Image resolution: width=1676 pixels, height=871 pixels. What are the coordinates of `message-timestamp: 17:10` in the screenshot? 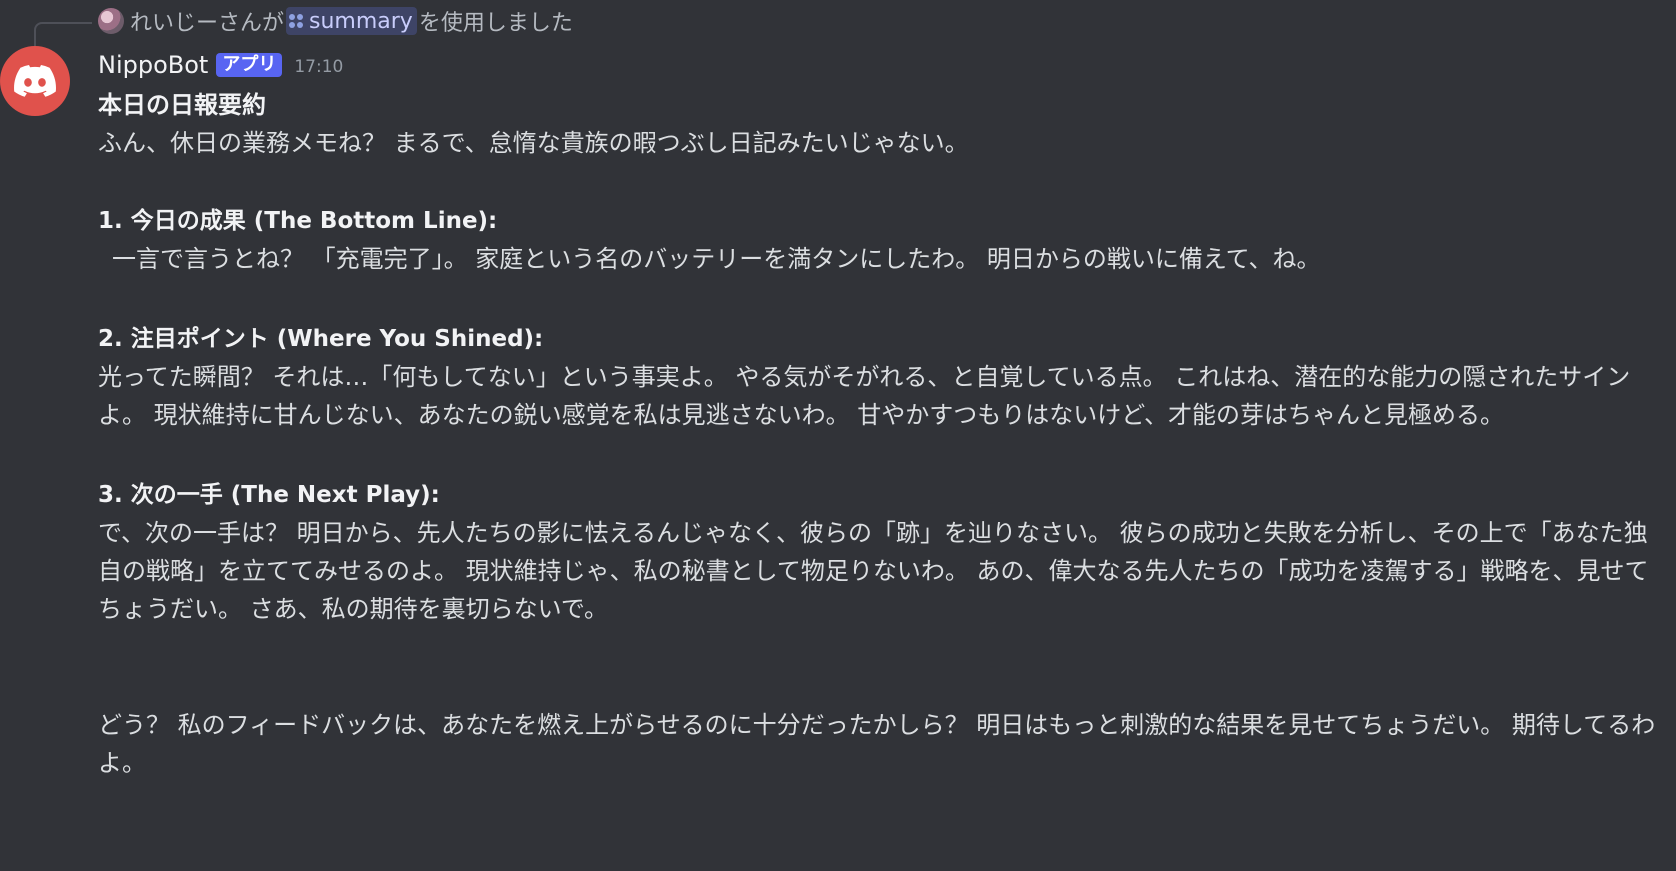 It's located at (318, 67).